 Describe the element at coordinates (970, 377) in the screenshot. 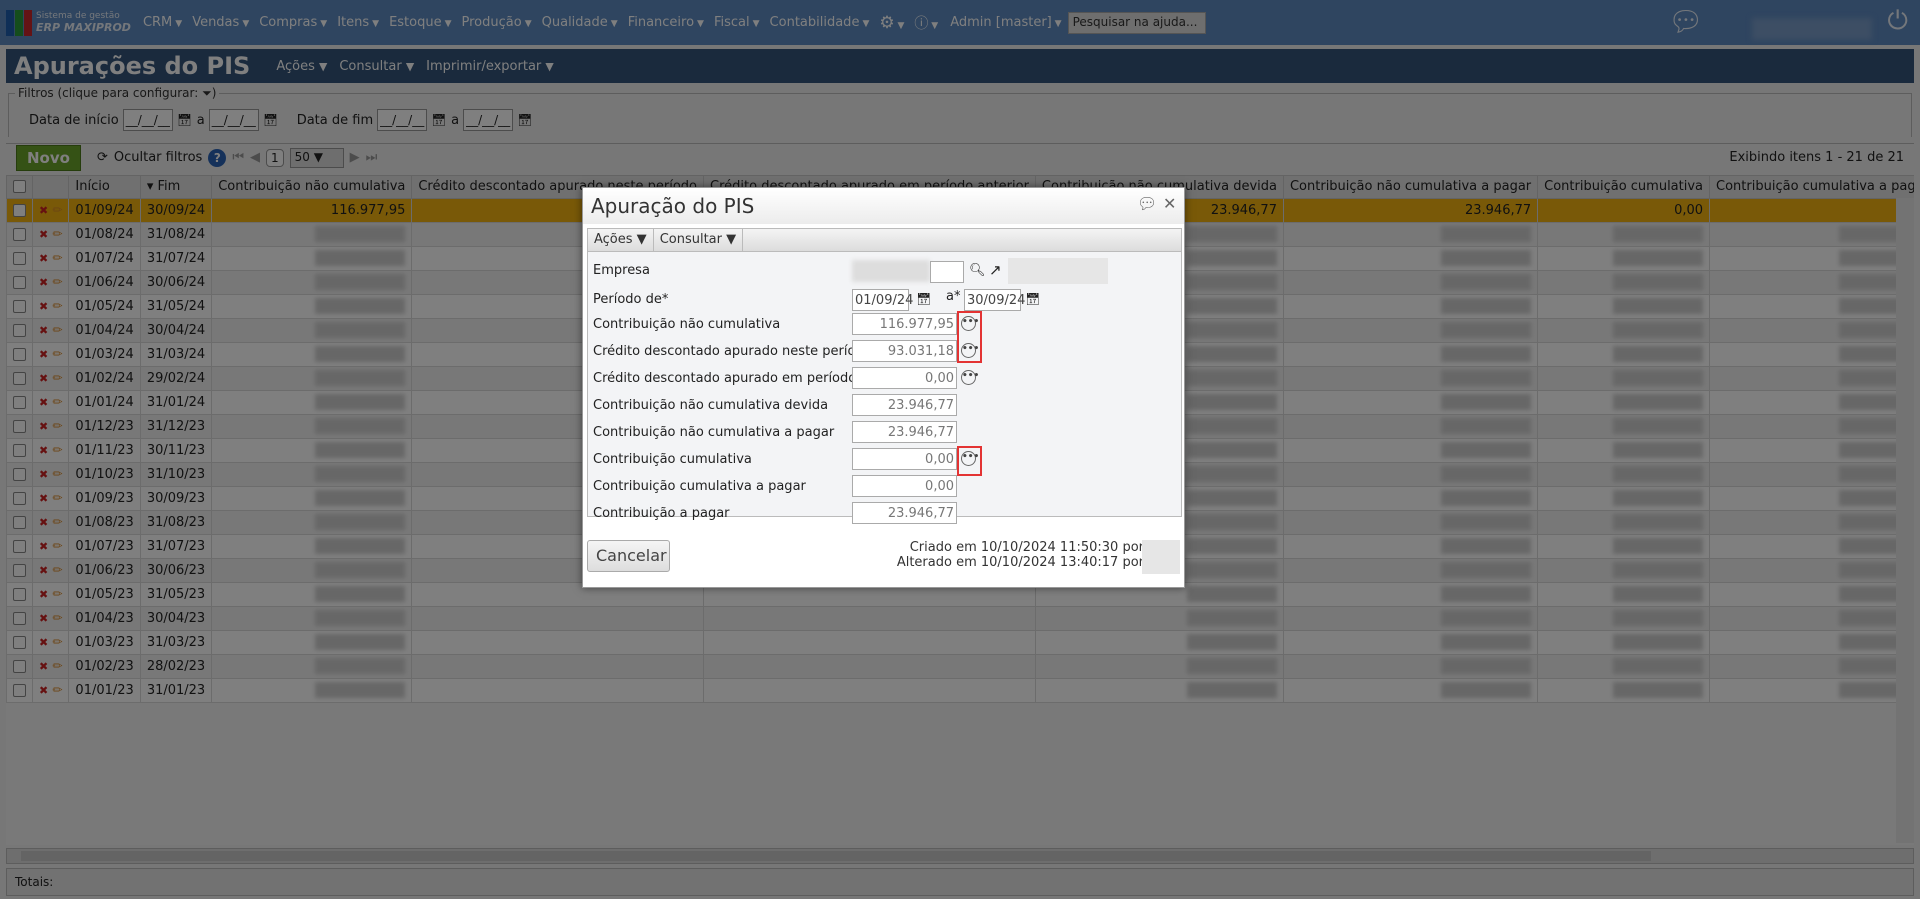

I see `details-icon: •••` at that location.